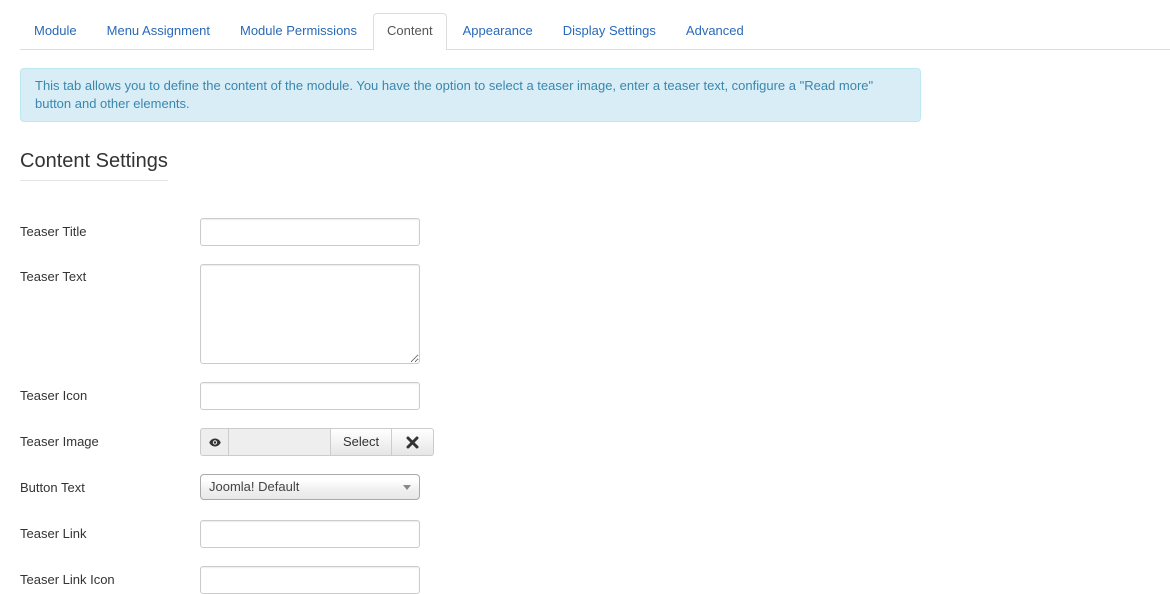 This screenshot has height=594, width=1170. Describe the element at coordinates (310, 534) in the screenshot. I see `teaser-link-input` at that location.